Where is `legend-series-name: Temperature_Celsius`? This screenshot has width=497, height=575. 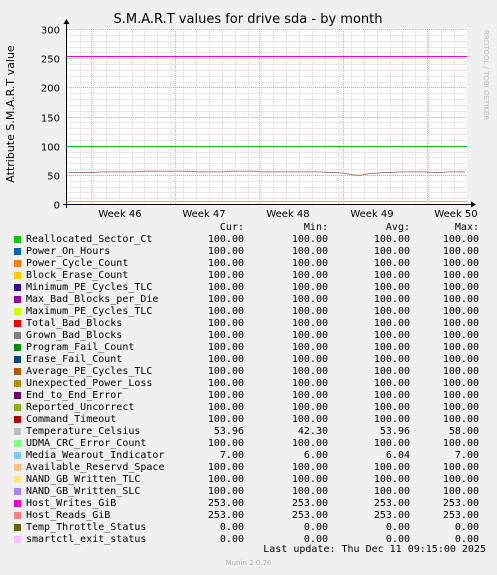 legend-series-name: Temperature_Celsius is located at coordinates (83, 431).